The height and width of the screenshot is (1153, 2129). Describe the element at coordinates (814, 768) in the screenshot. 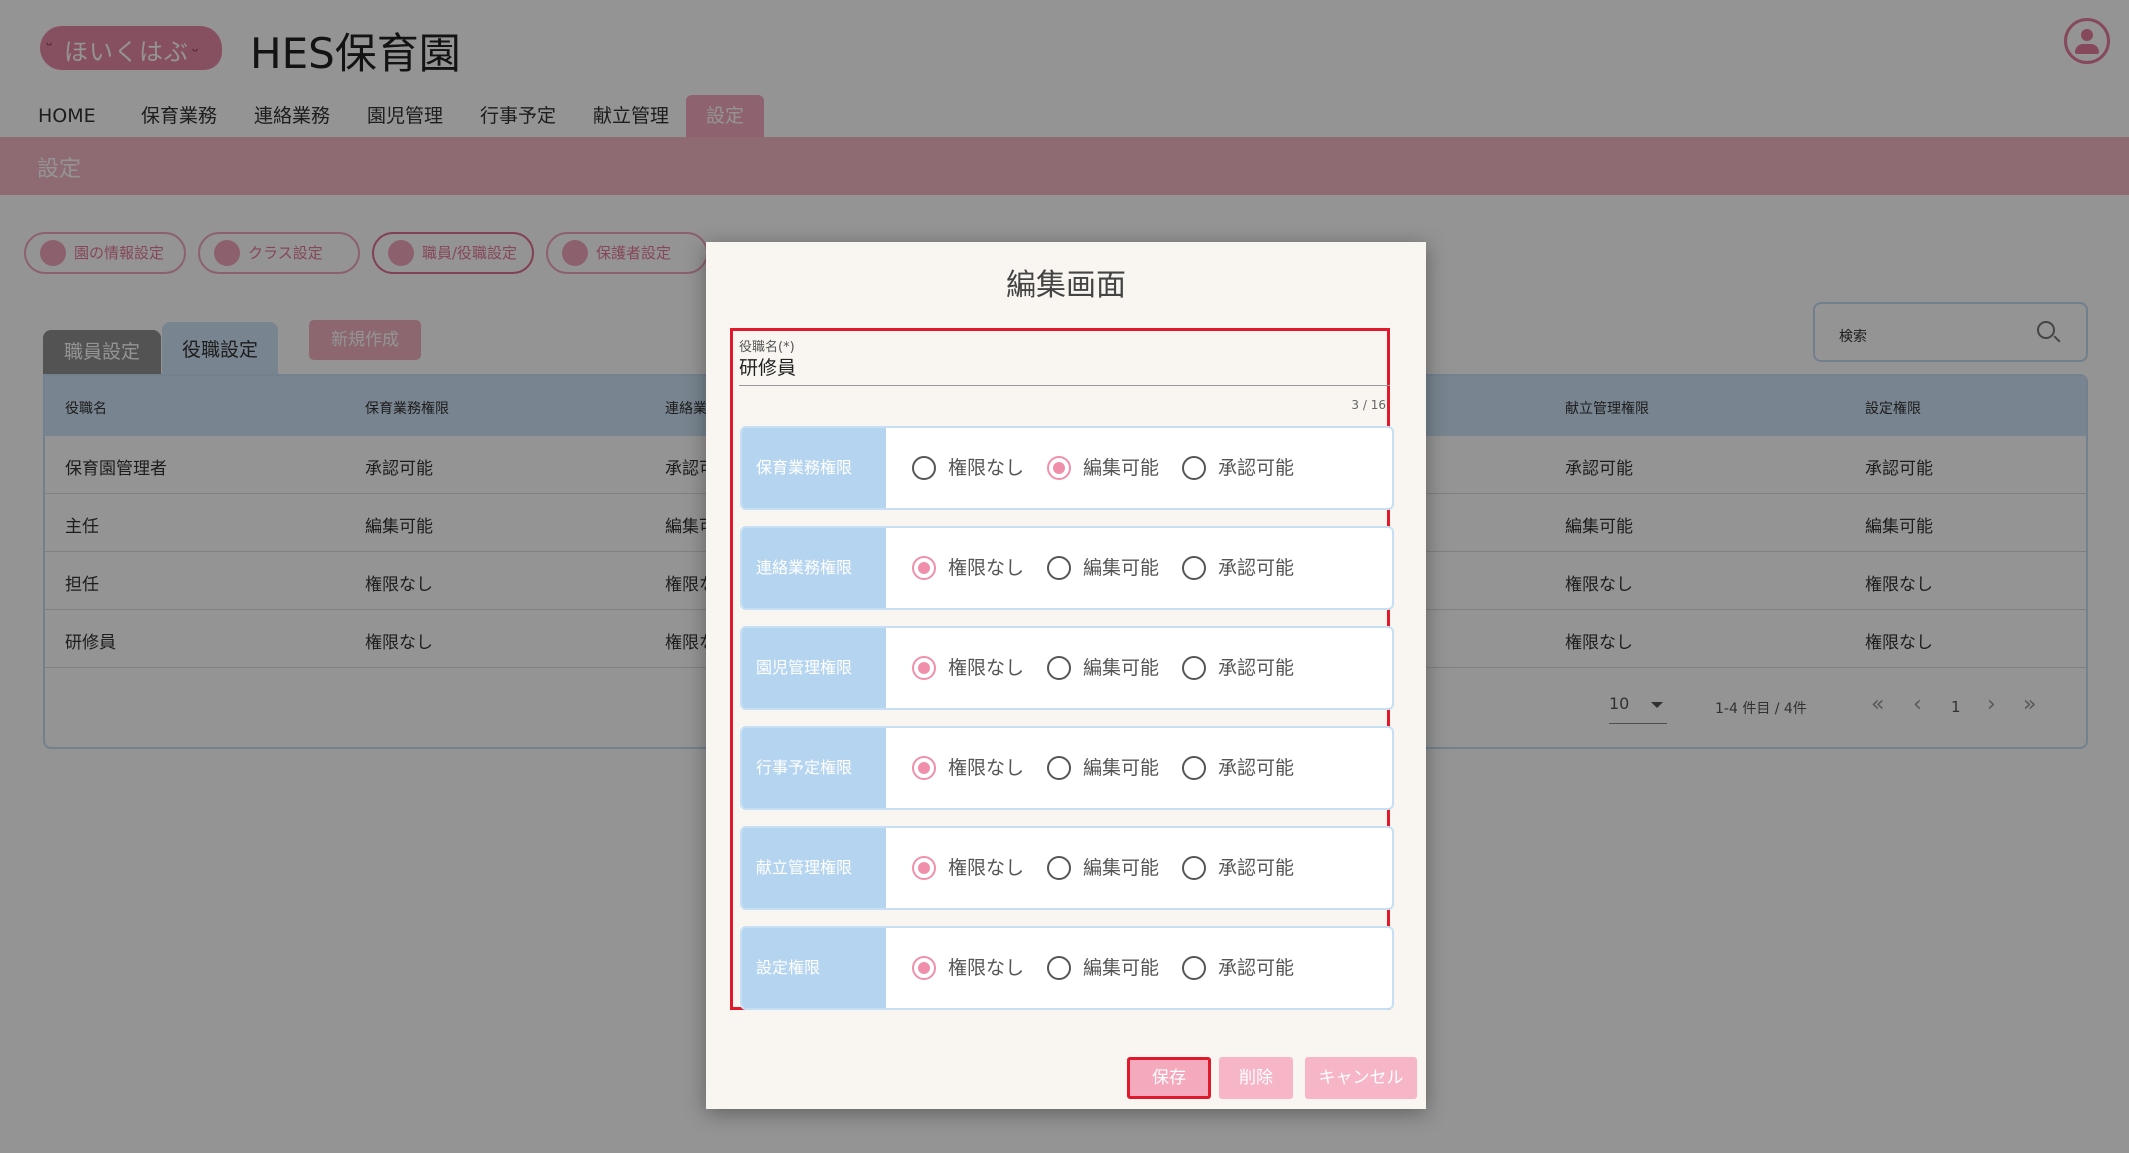

I see `perm-label: 行事予定権限` at that location.